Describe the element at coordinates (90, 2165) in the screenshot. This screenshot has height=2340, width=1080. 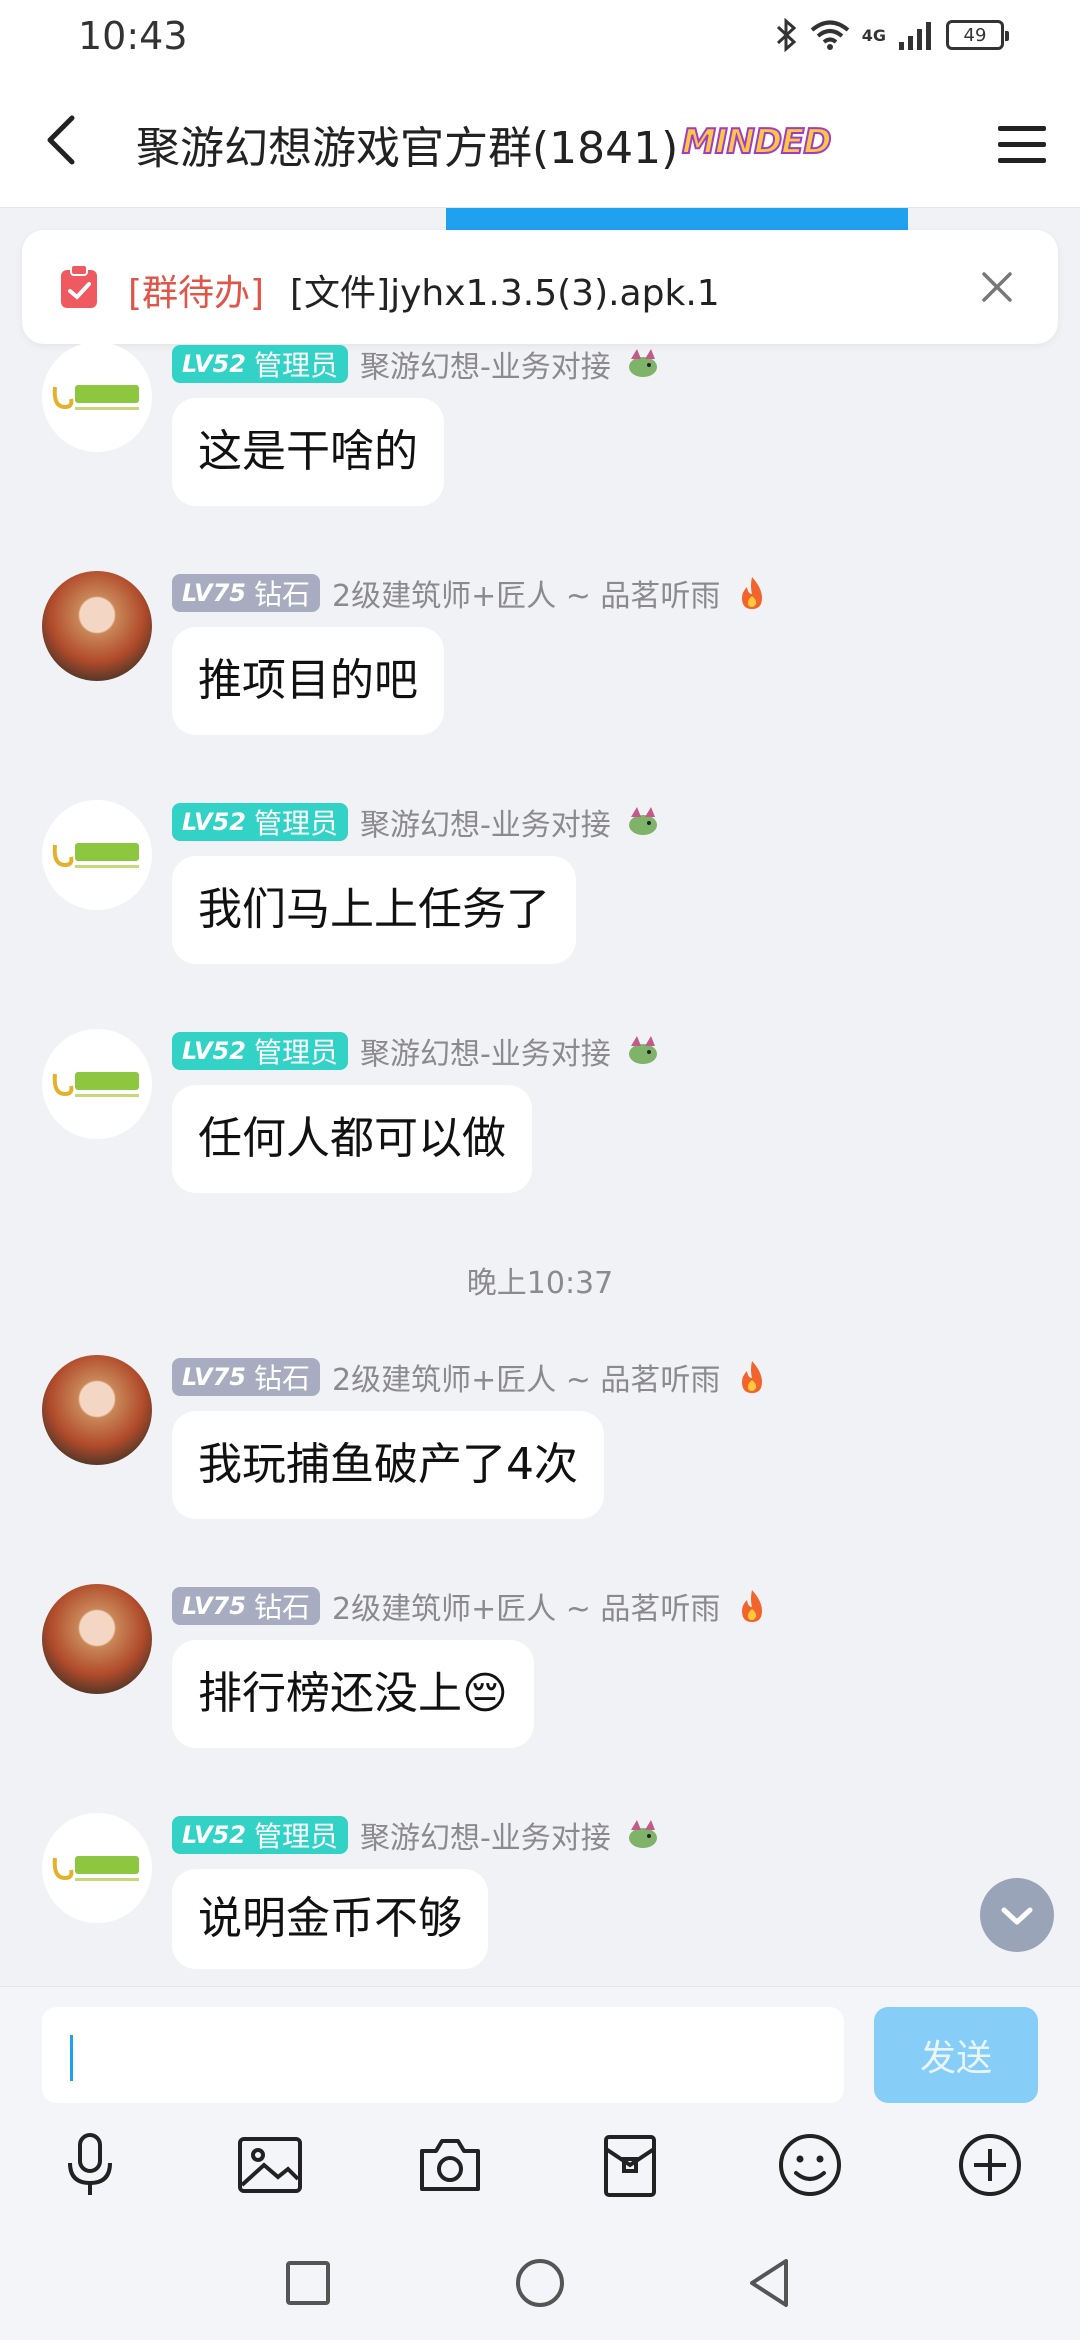
I see `microphone-icon` at that location.